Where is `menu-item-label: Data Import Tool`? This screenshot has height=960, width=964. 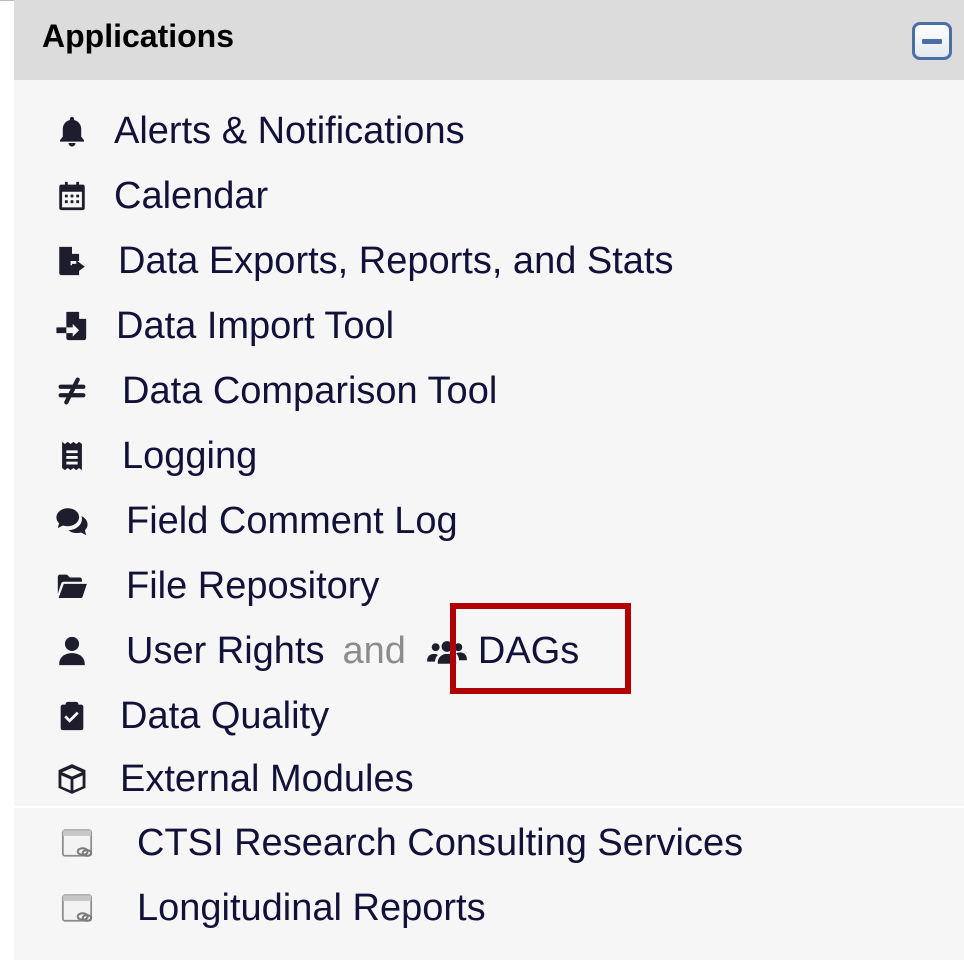
menu-item-label: Data Import Tool is located at coordinates (255, 326).